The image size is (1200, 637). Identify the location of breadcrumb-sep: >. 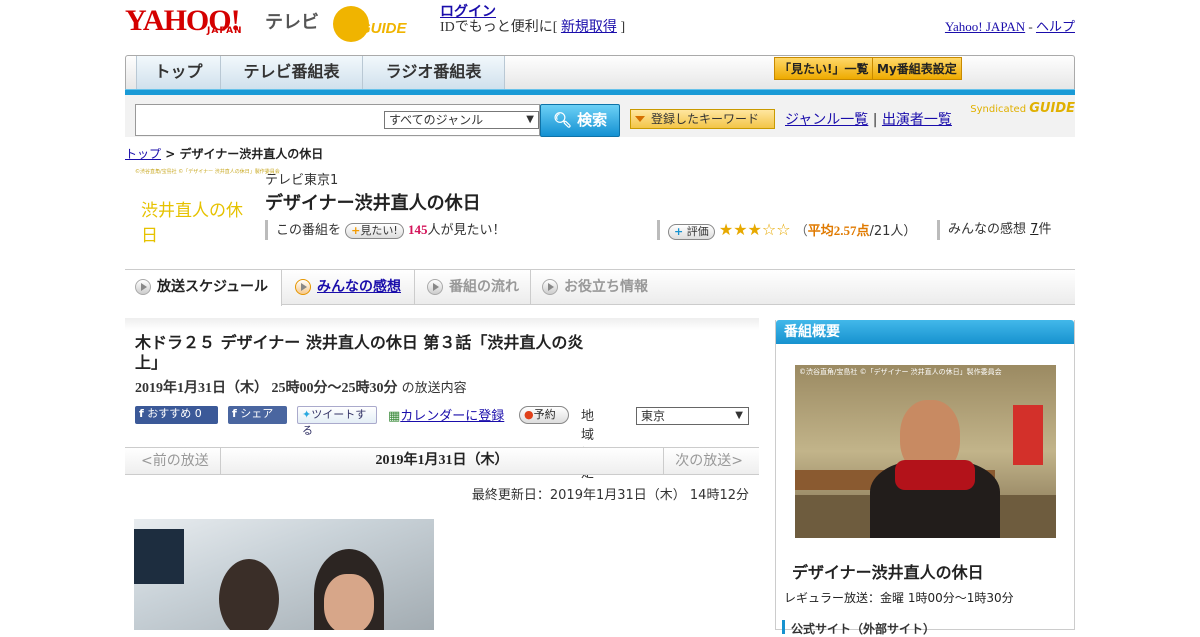
(170, 154).